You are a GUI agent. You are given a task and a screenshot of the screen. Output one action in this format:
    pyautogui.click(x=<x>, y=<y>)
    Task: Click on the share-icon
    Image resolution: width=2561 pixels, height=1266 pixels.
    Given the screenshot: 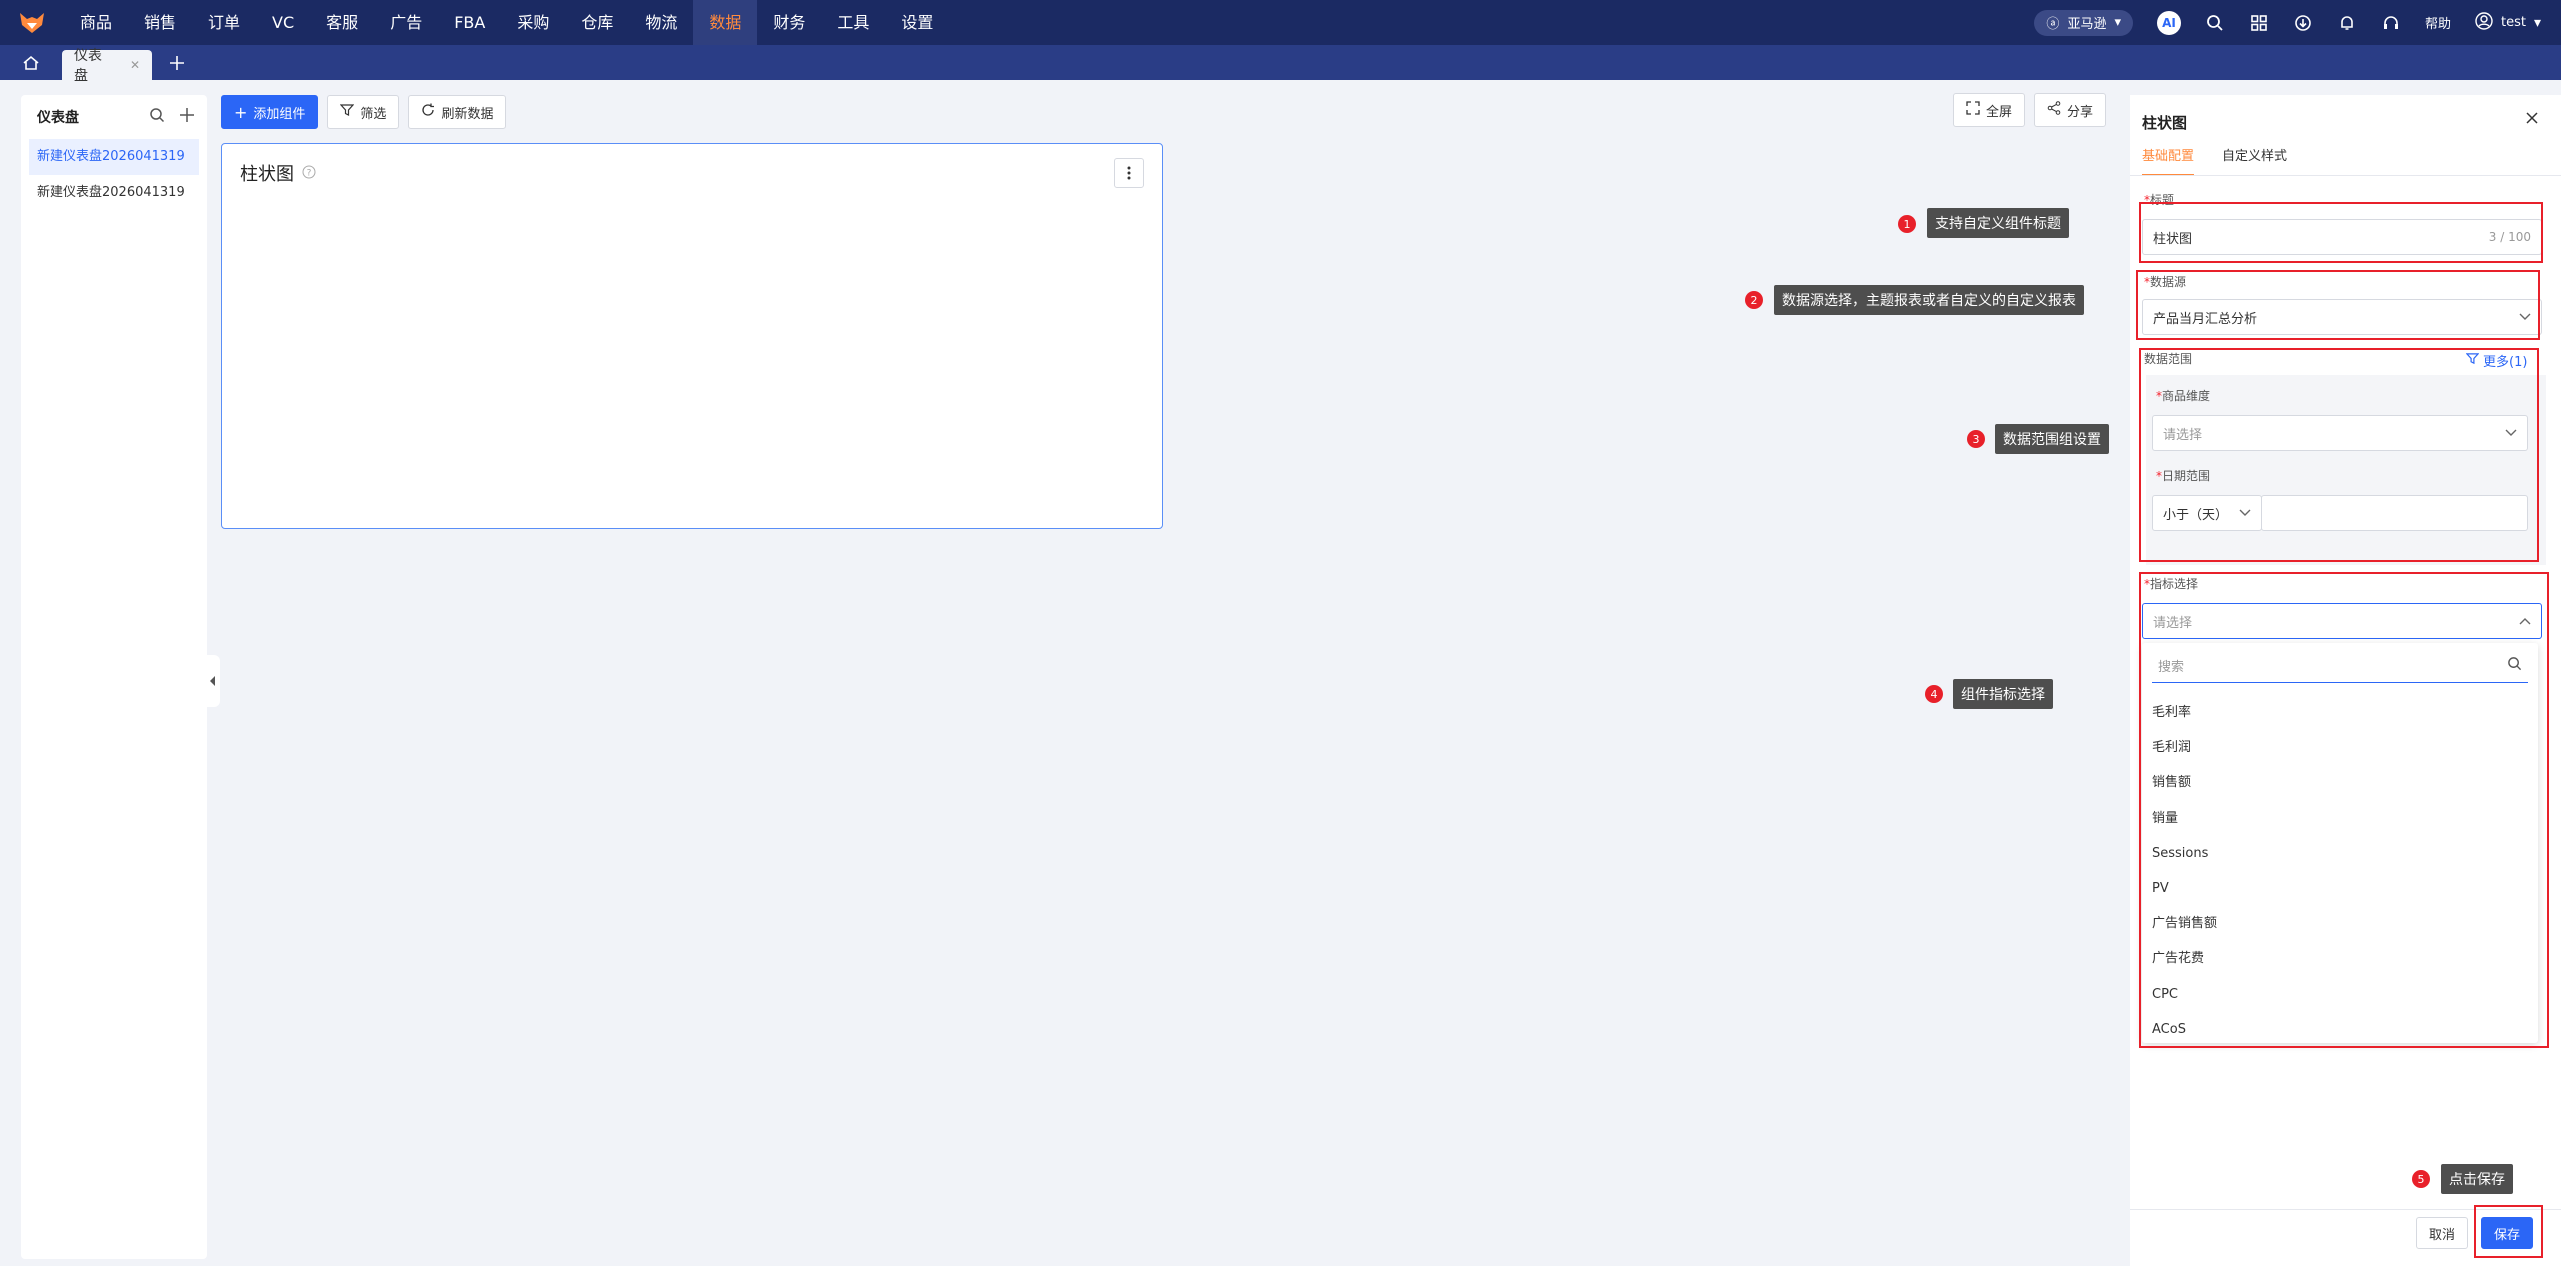 What is the action you would take?
    pyautogui.click(x=2054, y=110)
    